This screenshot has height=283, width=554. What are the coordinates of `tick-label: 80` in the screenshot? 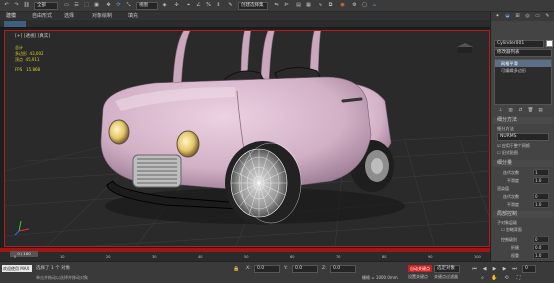 It's located at (384, 257).